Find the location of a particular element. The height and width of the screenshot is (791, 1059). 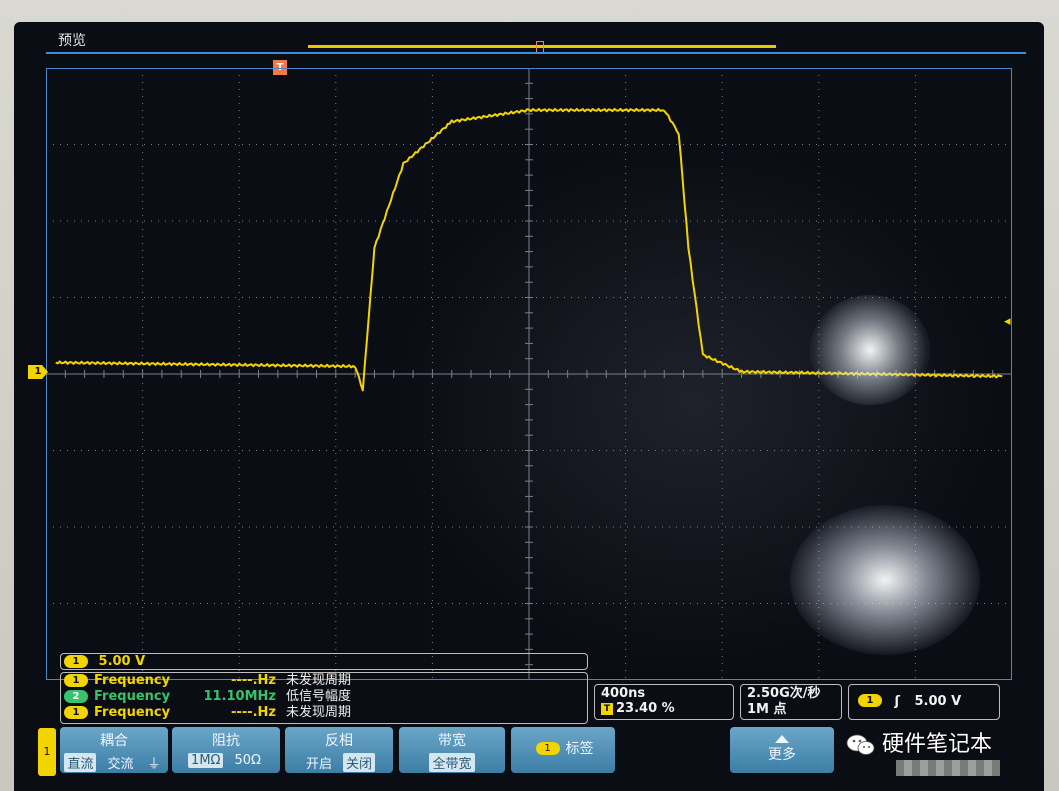

record-length: 1M 点 is located at coordinates (767, 709).